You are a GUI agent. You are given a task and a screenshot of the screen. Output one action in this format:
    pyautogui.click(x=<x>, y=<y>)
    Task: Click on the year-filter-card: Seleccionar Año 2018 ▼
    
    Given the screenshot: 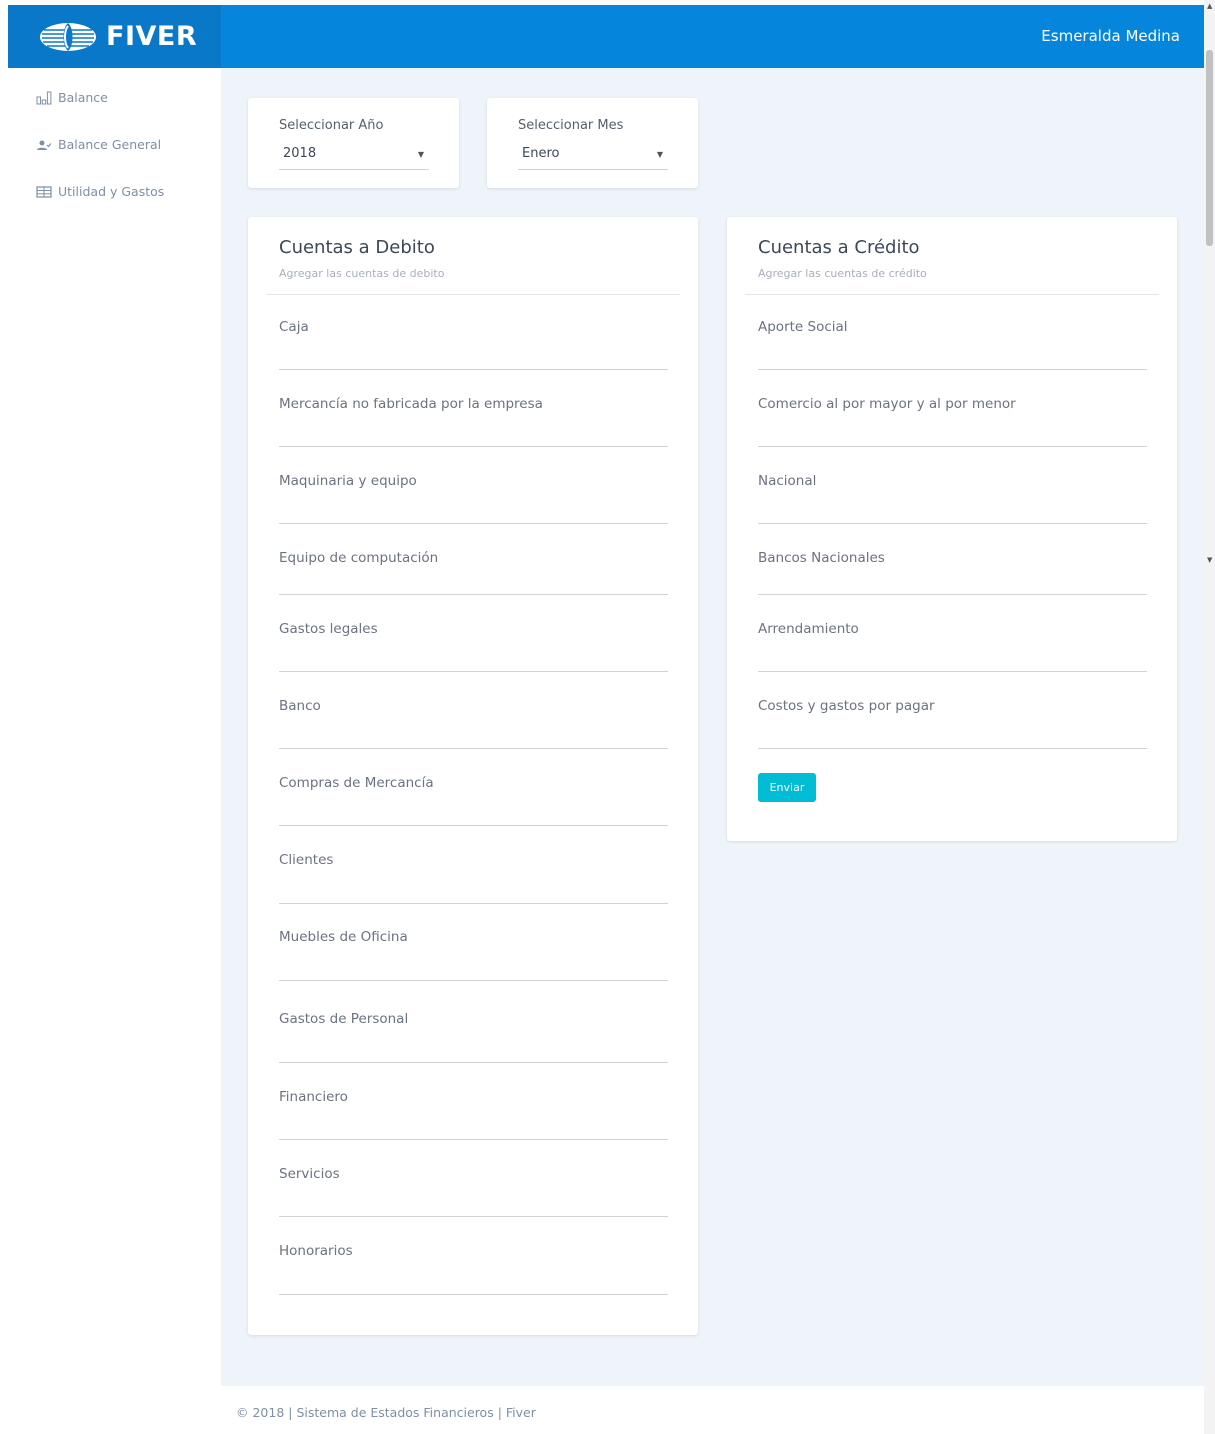 What is the action you would take?
    pyautogui.click(x=353, y=143)
    